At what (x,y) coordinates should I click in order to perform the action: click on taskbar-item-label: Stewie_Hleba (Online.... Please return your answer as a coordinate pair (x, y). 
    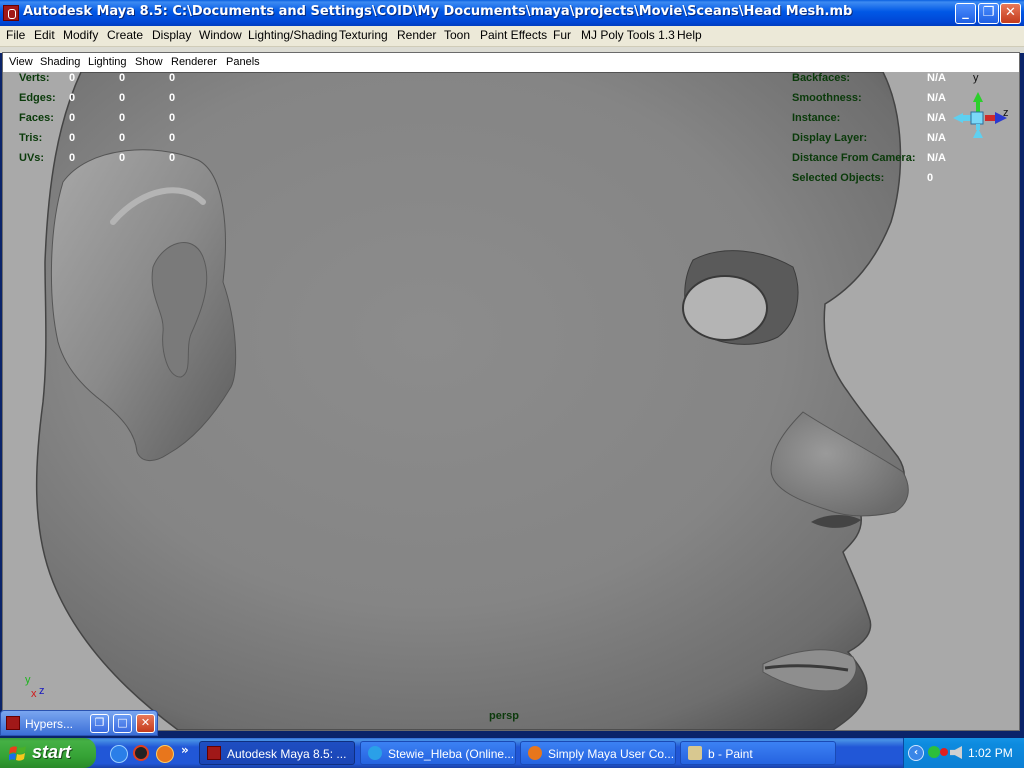
    Looking at the image, I should click on (451, 754).